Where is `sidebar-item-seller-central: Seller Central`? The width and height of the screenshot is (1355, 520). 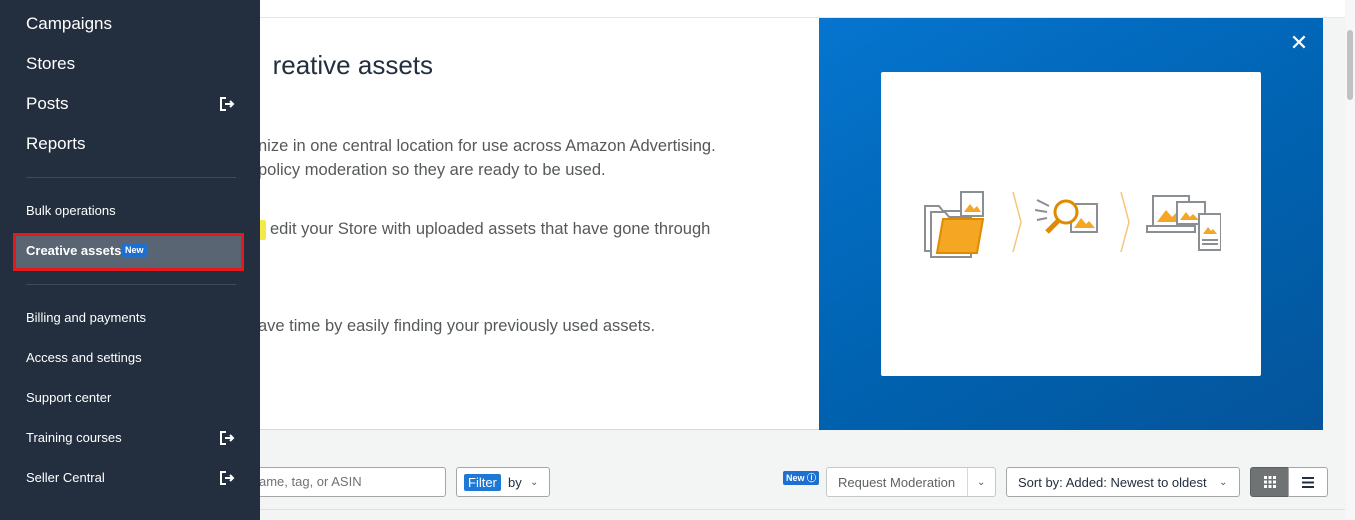
sidebar-item-seller-central: Seller Central is located at coordinates (65, 477).